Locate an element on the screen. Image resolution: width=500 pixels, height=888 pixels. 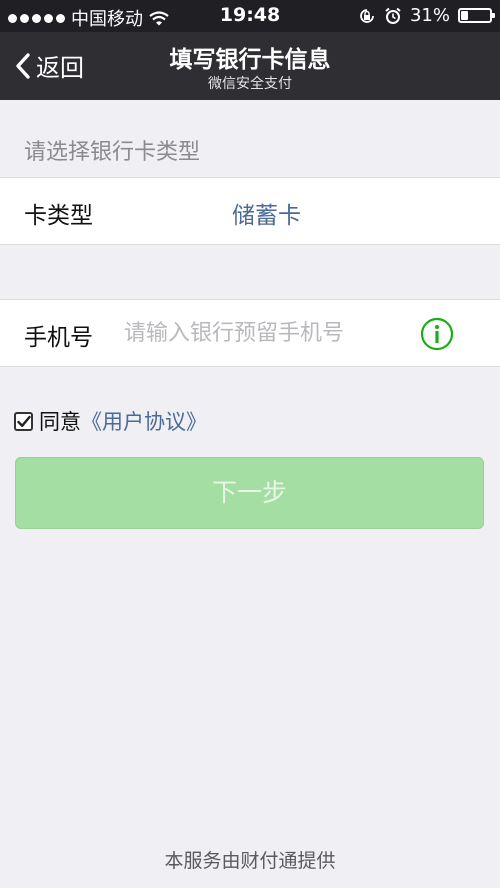
user-agreement-link: 《用户协议》 is located at coordinates (144, 421).